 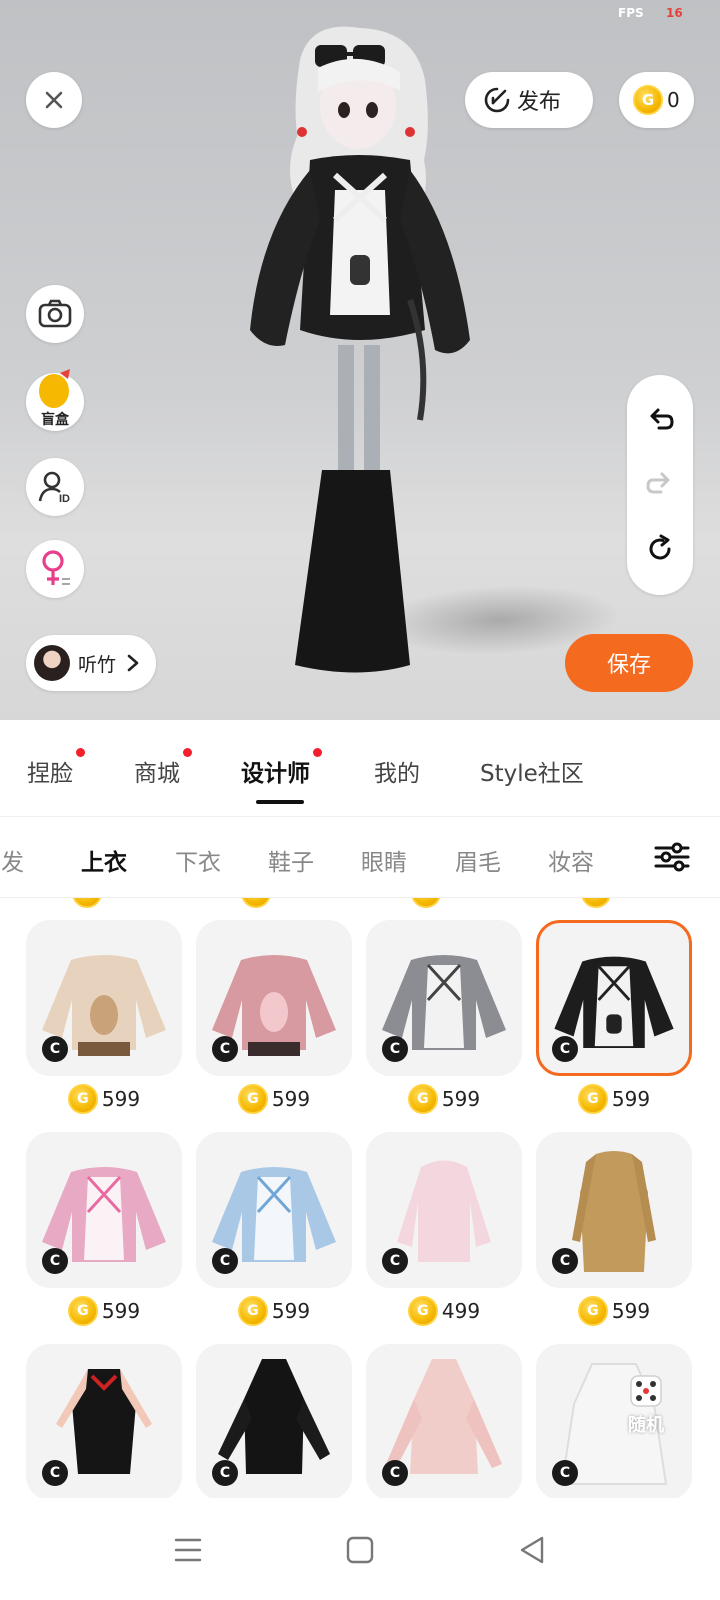 What do you see at coordinates (133, 663) in the screenshot?
I see `chevron-right-icon` at bounding box center [133, 663].